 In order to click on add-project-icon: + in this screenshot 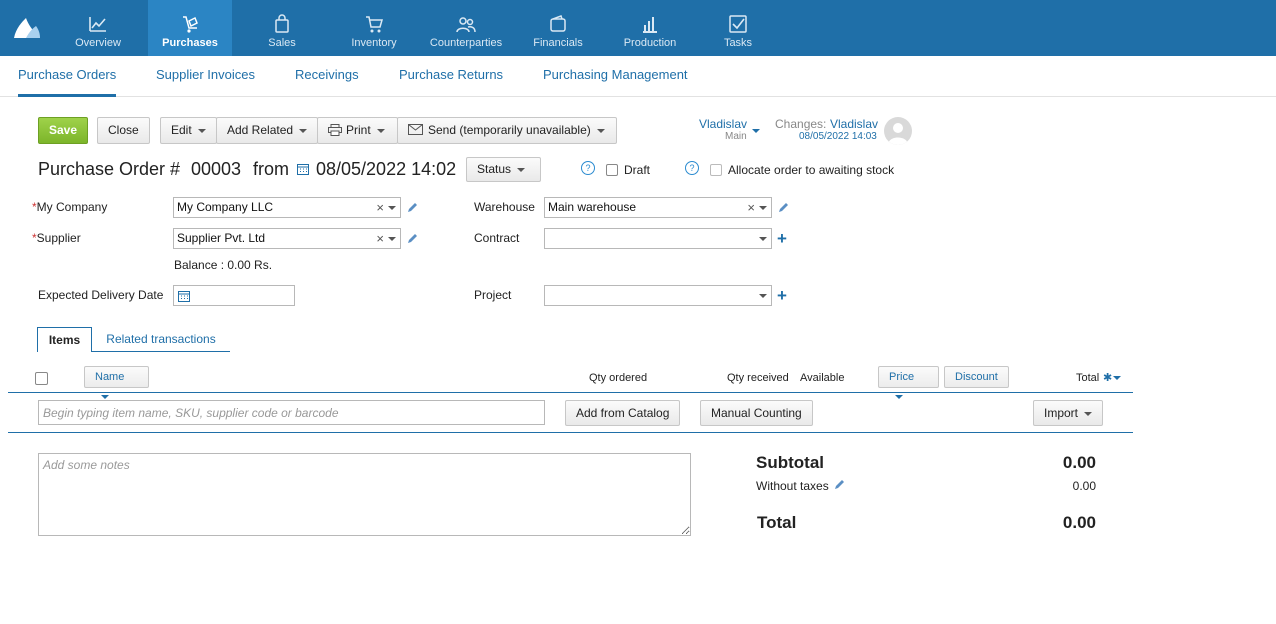, I will do `click(782, 295)`.